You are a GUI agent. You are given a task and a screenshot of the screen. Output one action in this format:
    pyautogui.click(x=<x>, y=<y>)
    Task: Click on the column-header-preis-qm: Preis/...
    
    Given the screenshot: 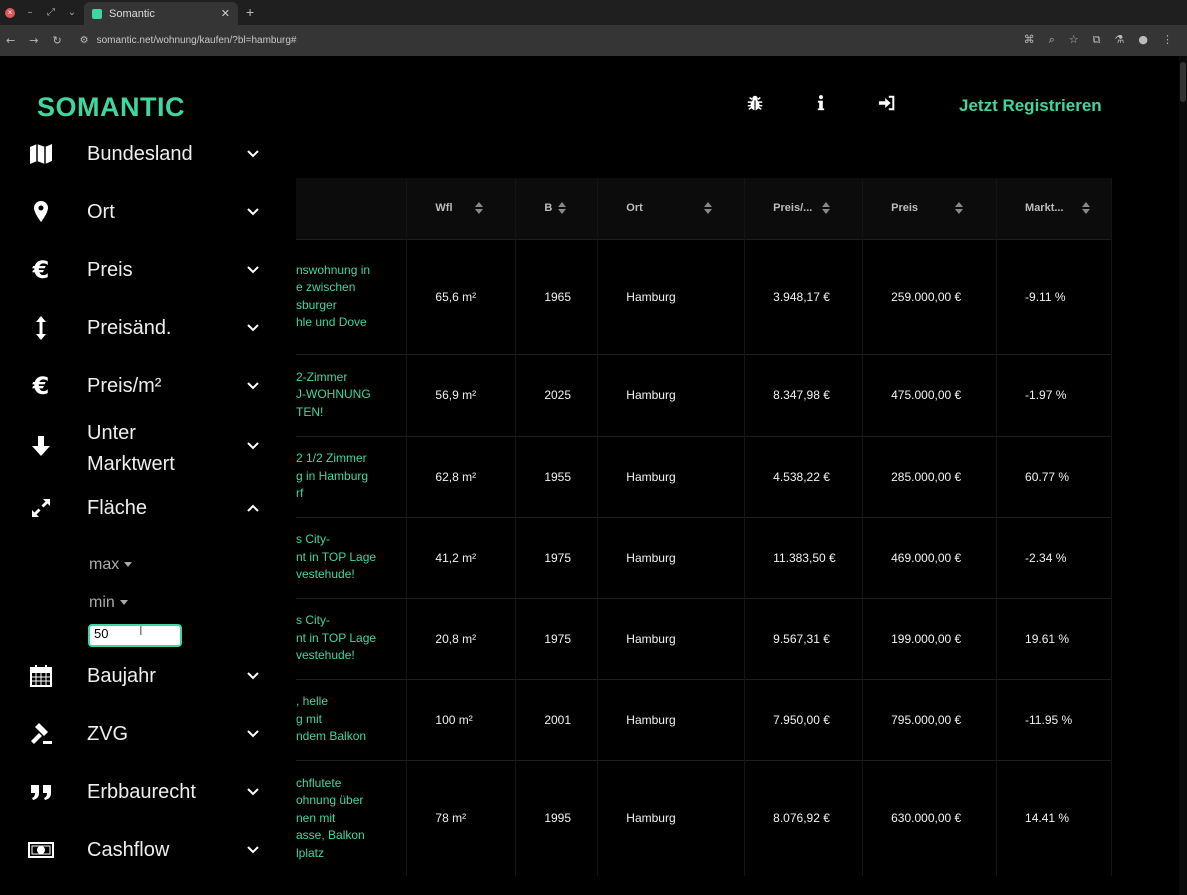 What is the action you would take?
    pyautogui.click(x=804, y=208)
    